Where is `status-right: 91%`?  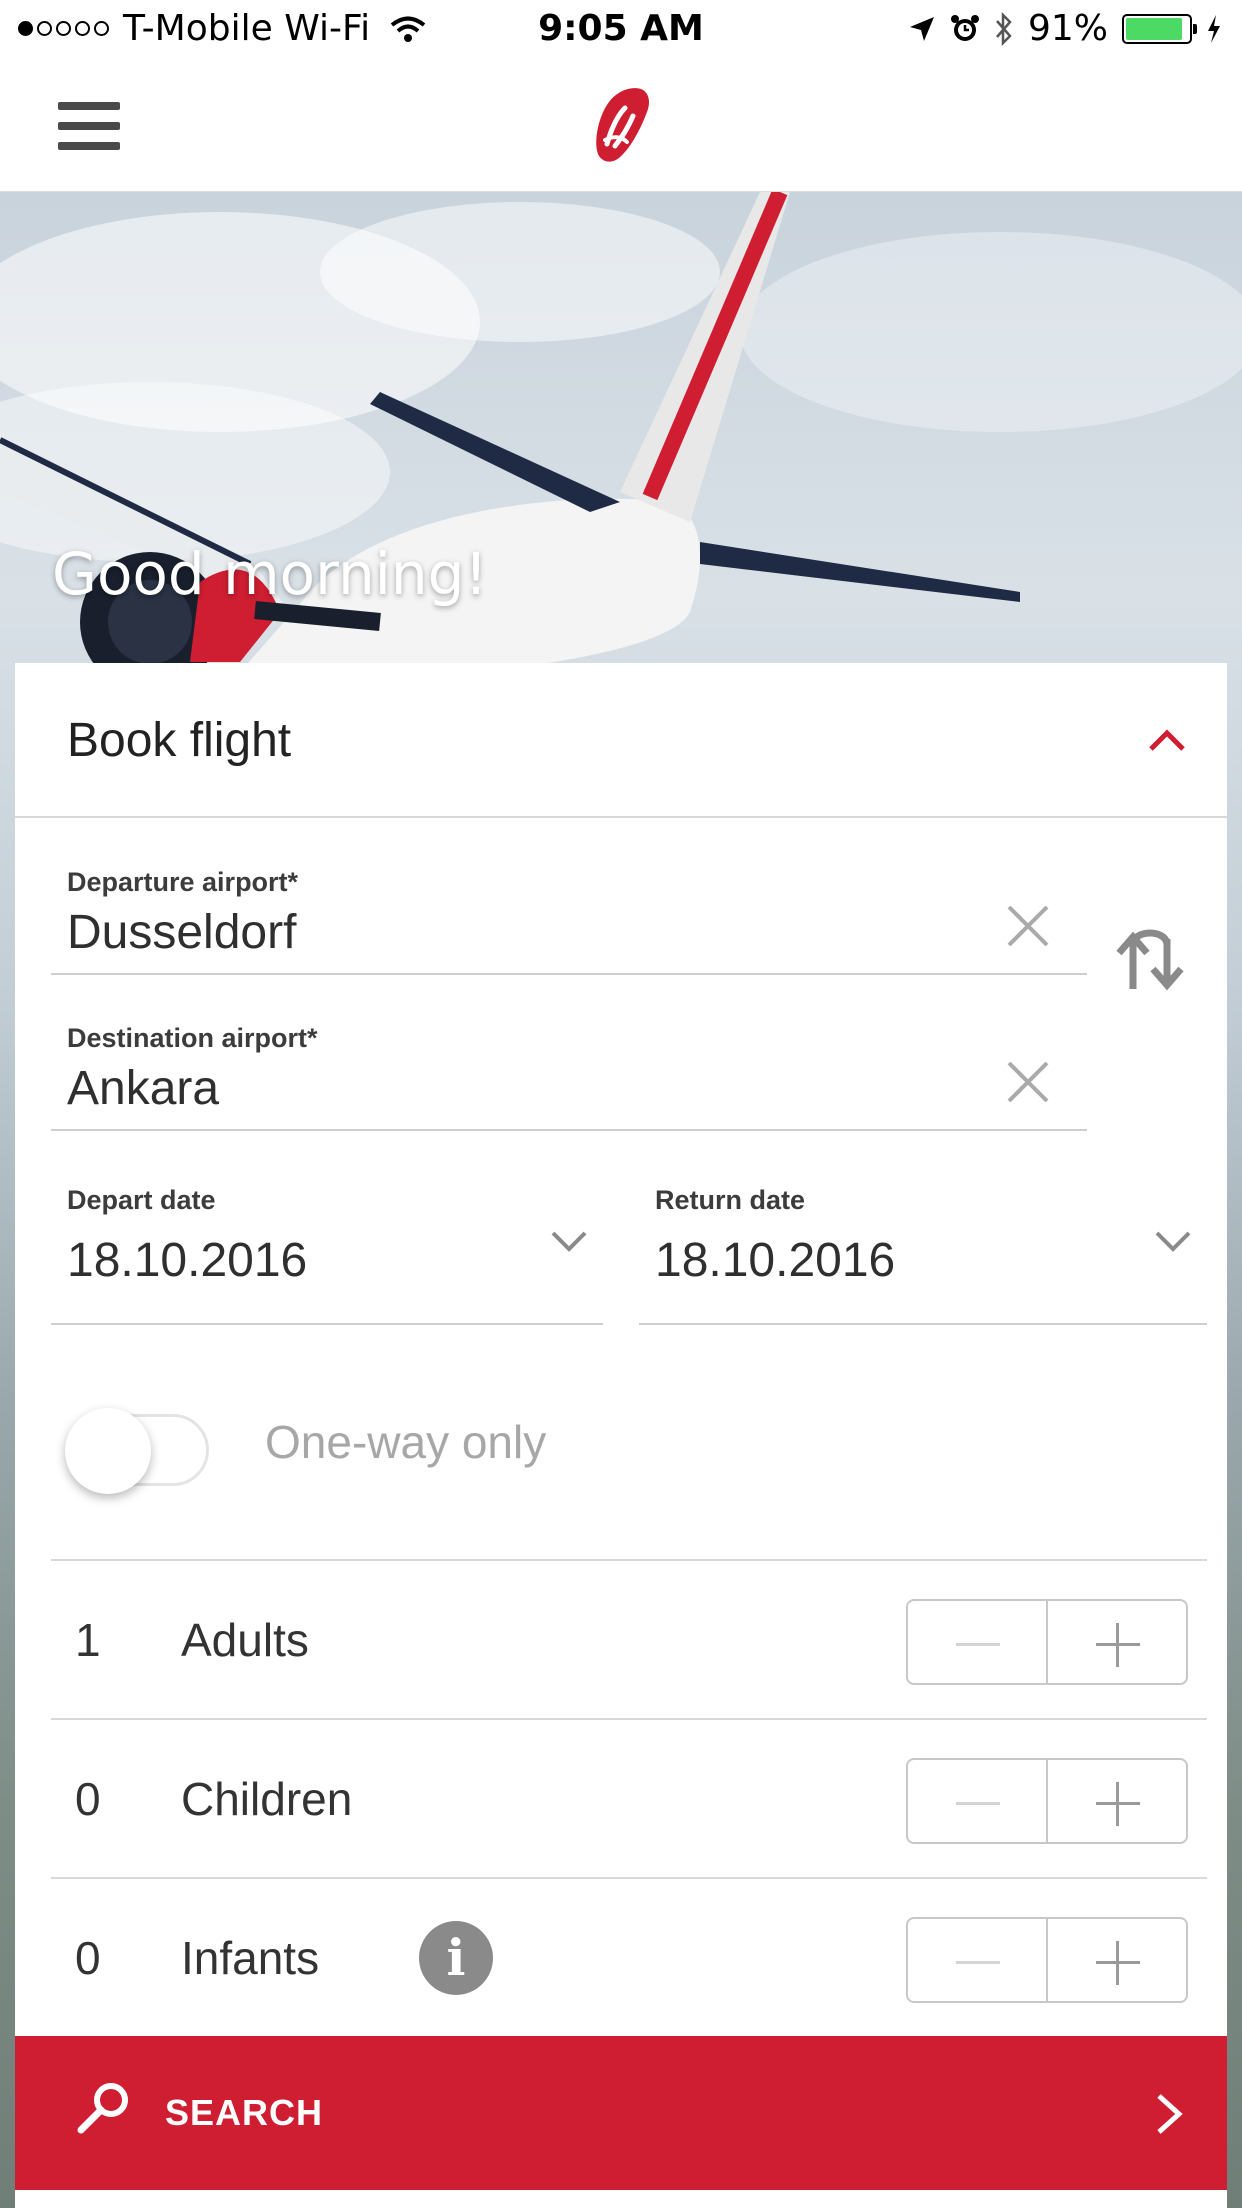 status-right: 91% is located at coordinates (1065, 28).